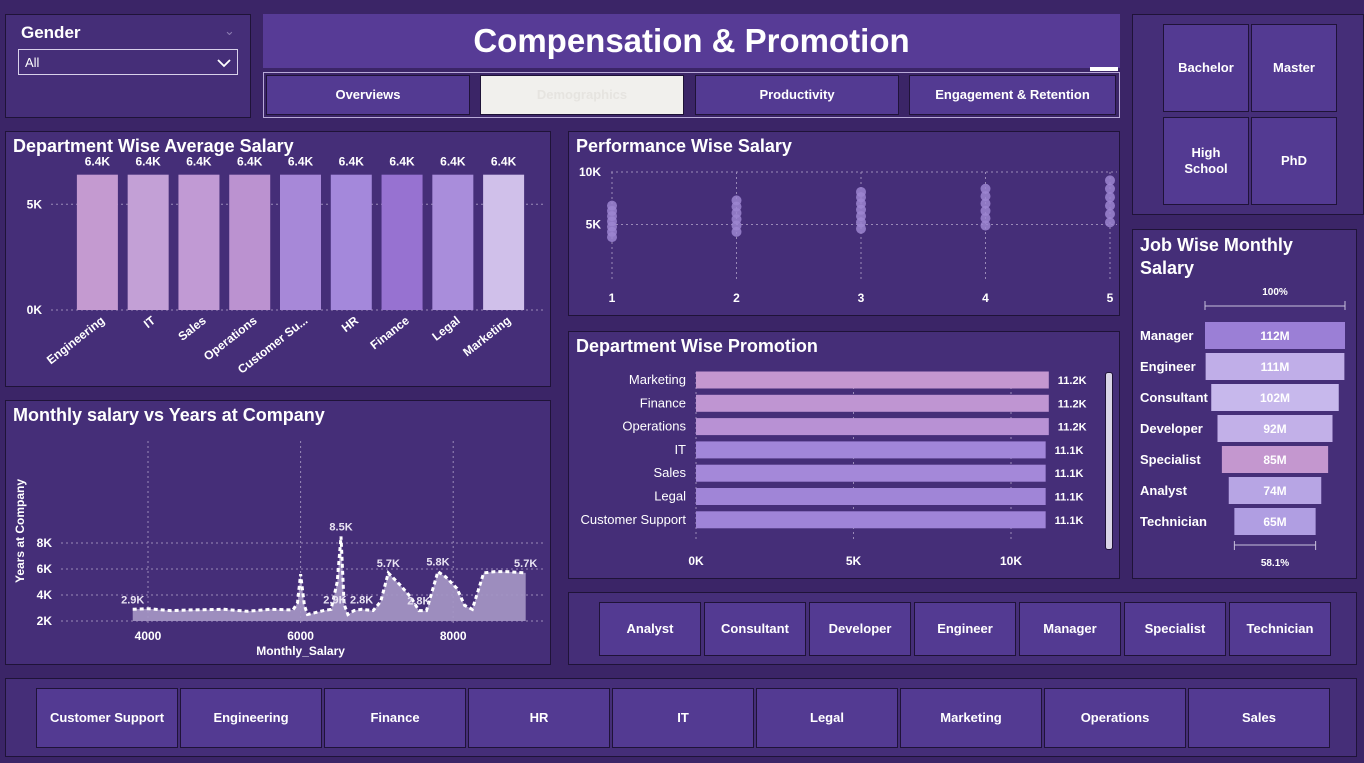  What do you see at coordinates (45, 569) in the screenshot?
I see `y-tick-label: 6K` at bounding box center [45, 569].